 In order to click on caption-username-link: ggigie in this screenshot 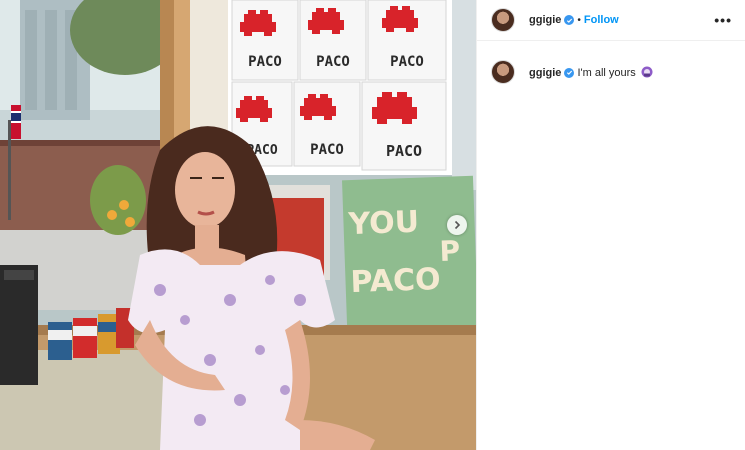, I will do `click(545, 73)`.